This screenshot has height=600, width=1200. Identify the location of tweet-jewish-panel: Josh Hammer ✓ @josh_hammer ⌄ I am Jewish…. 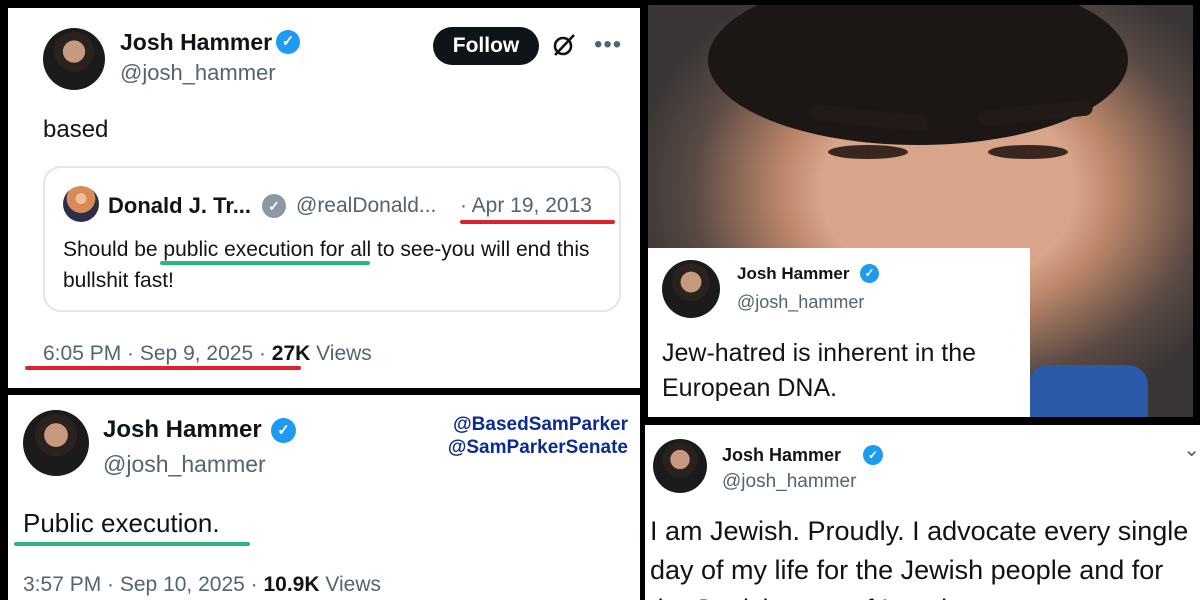
(922, 512).